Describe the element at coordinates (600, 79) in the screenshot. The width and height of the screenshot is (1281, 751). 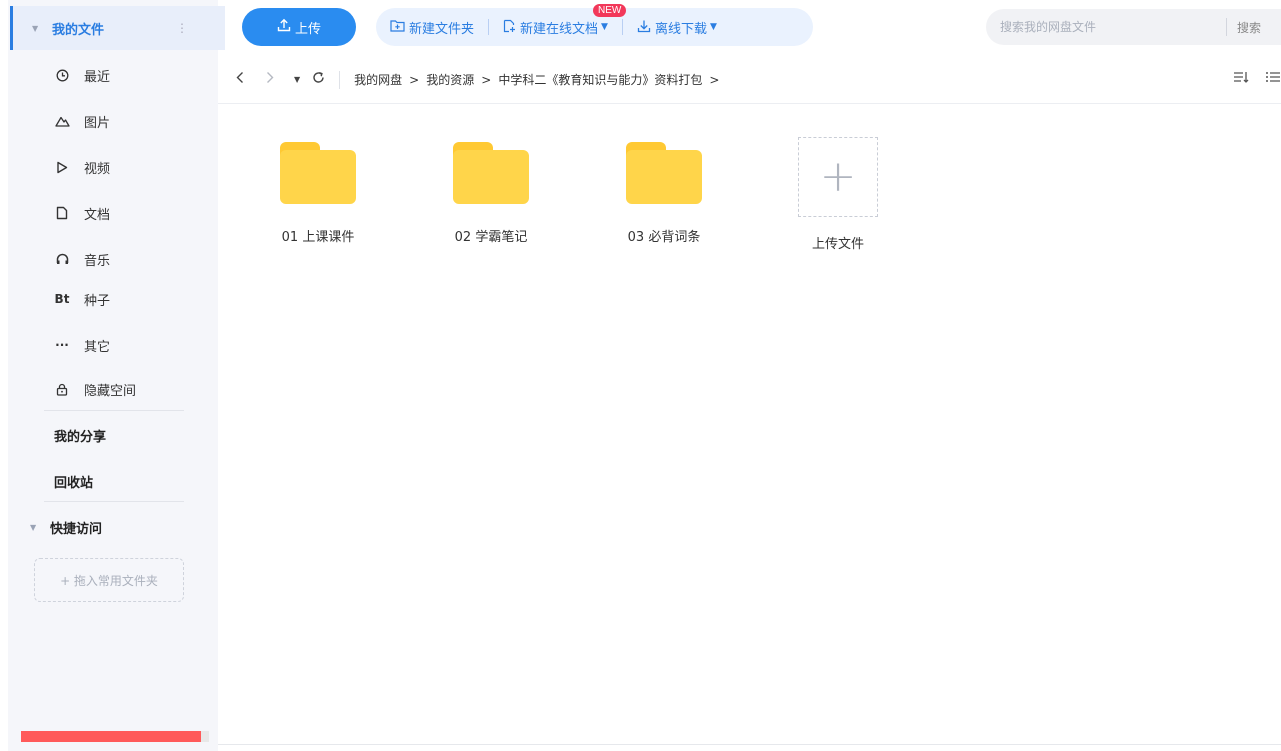
I see `breadcrumb-current-folder: 中学科二《教育知识与能力》资料打包` at that location.